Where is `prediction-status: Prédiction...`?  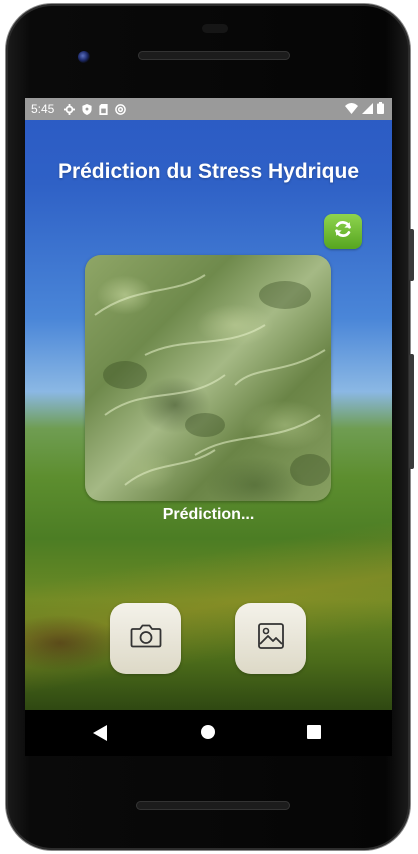 prediction-status: Prédiction... is located at coordinates (208, 514).